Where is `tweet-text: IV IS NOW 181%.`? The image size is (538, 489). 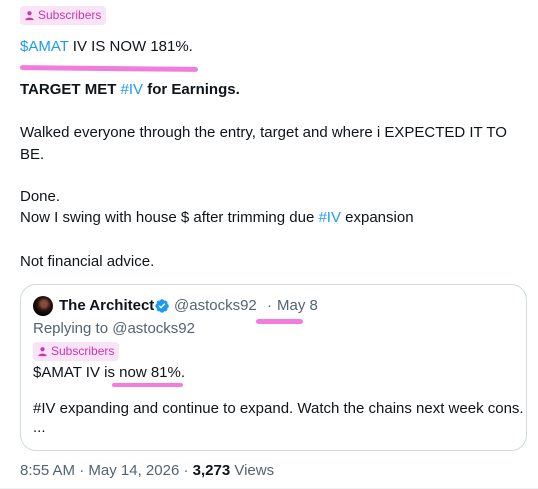 tweet-text: IV IS NOW 181%. is located at coordinates (130, 46).